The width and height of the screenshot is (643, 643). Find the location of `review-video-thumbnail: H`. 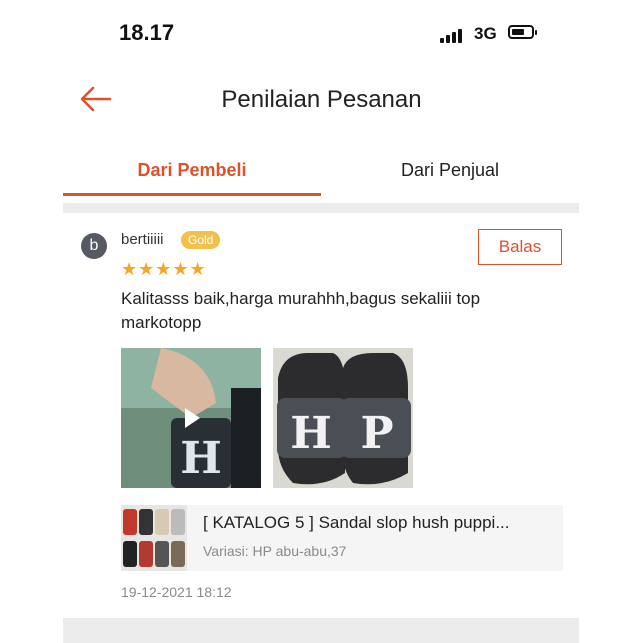

review-video-thumbnail: H is located at coordinates (191, 418).